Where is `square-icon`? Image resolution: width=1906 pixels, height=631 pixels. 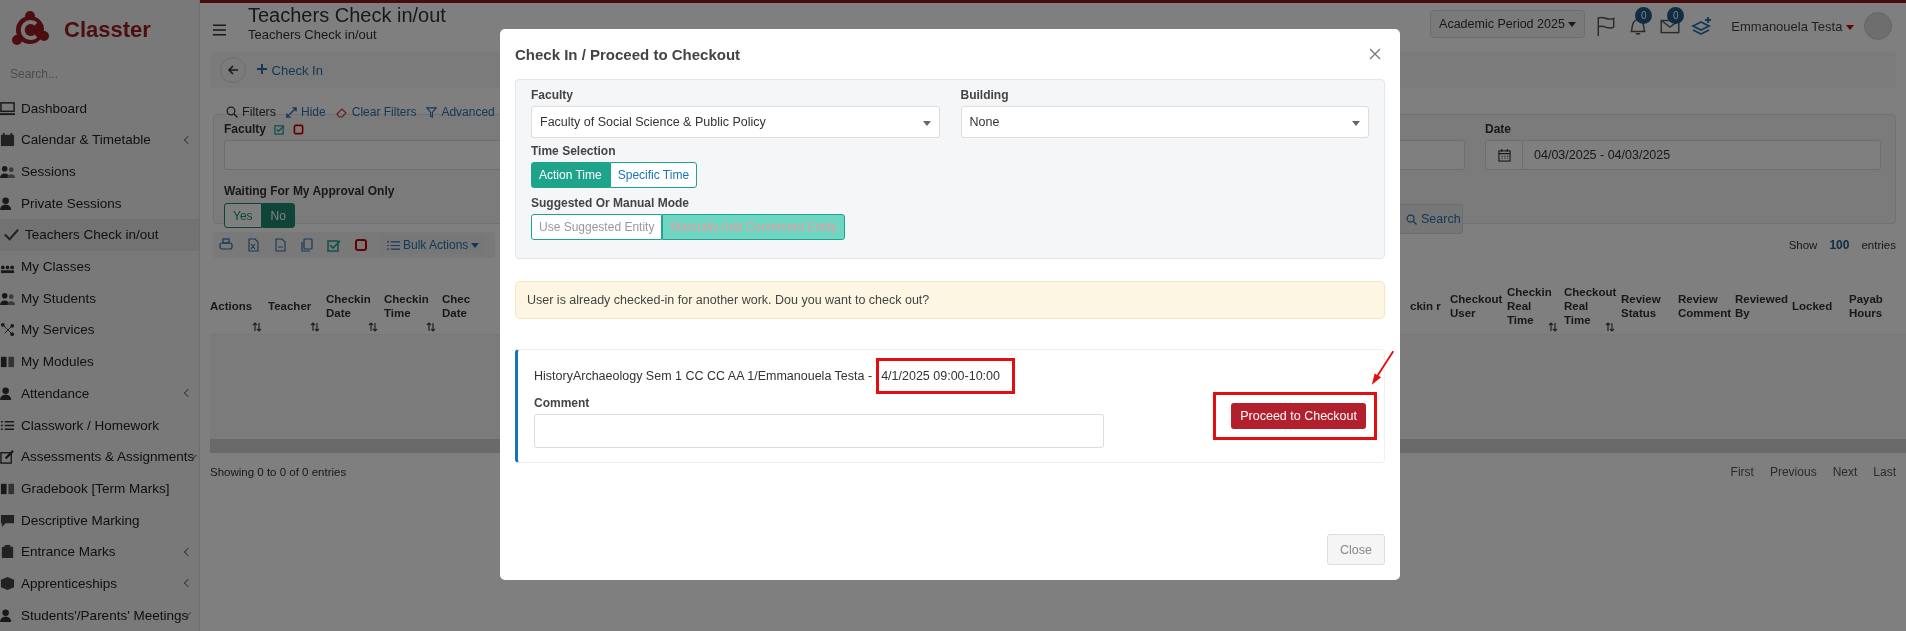 square-icon is located at coordinates (361, 245).